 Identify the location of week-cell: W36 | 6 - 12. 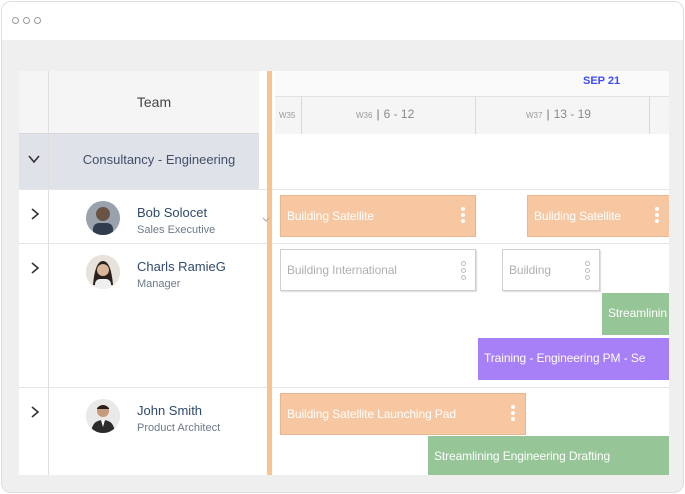
(388, 115).